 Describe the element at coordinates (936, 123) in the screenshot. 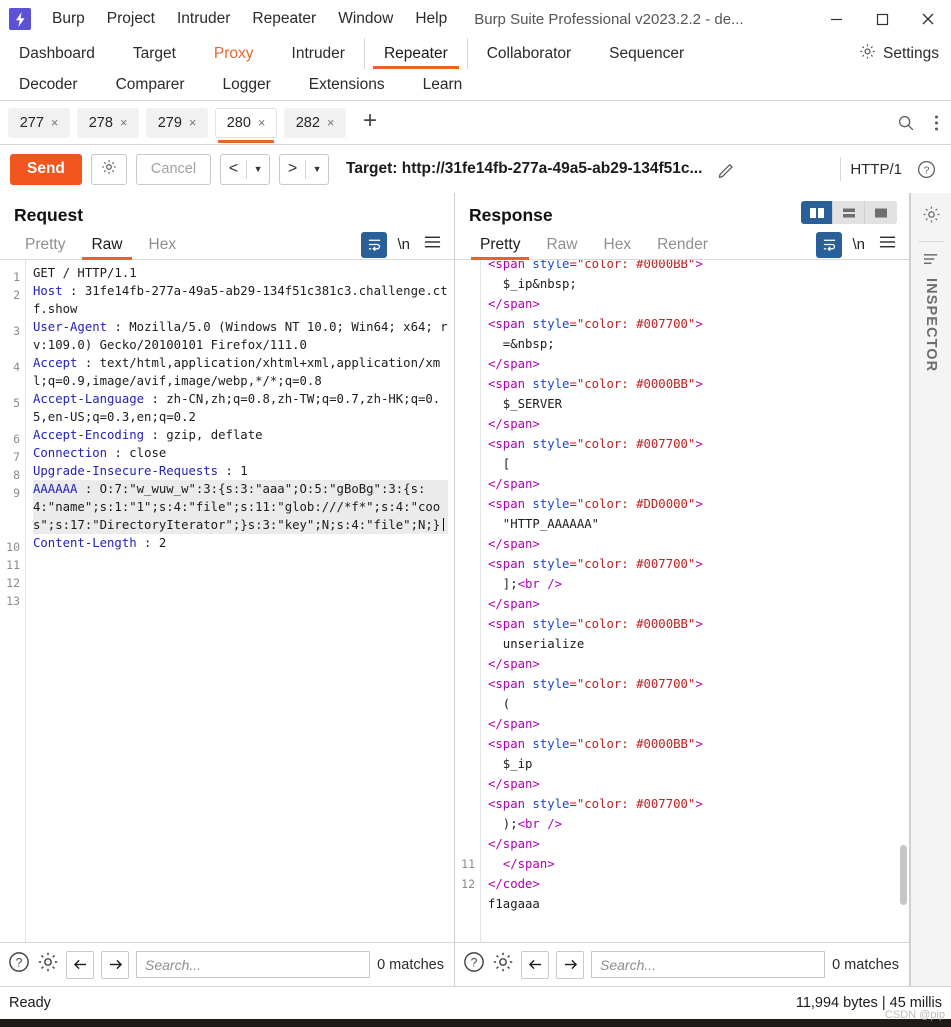

I see `kebab-menu-icon` at that location.